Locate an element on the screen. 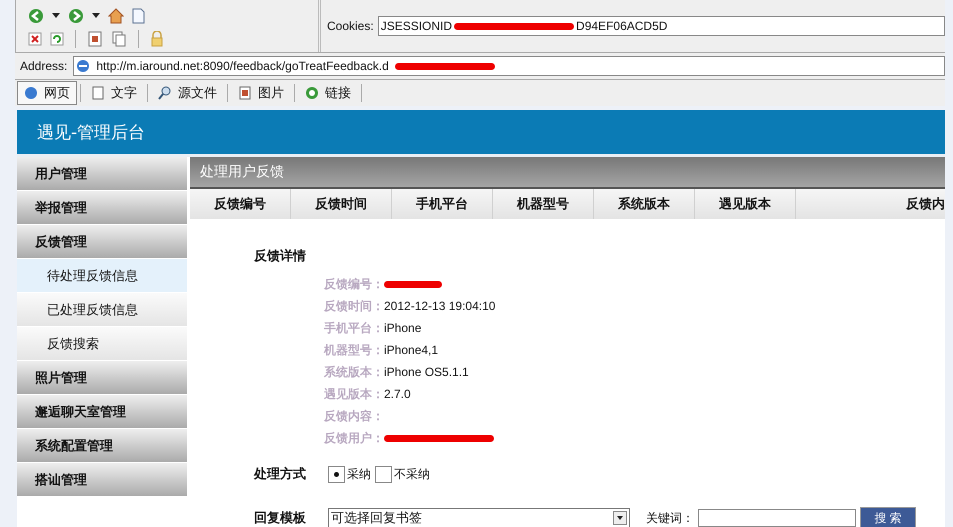  refresh-icon is located at coordinates (57, 39).